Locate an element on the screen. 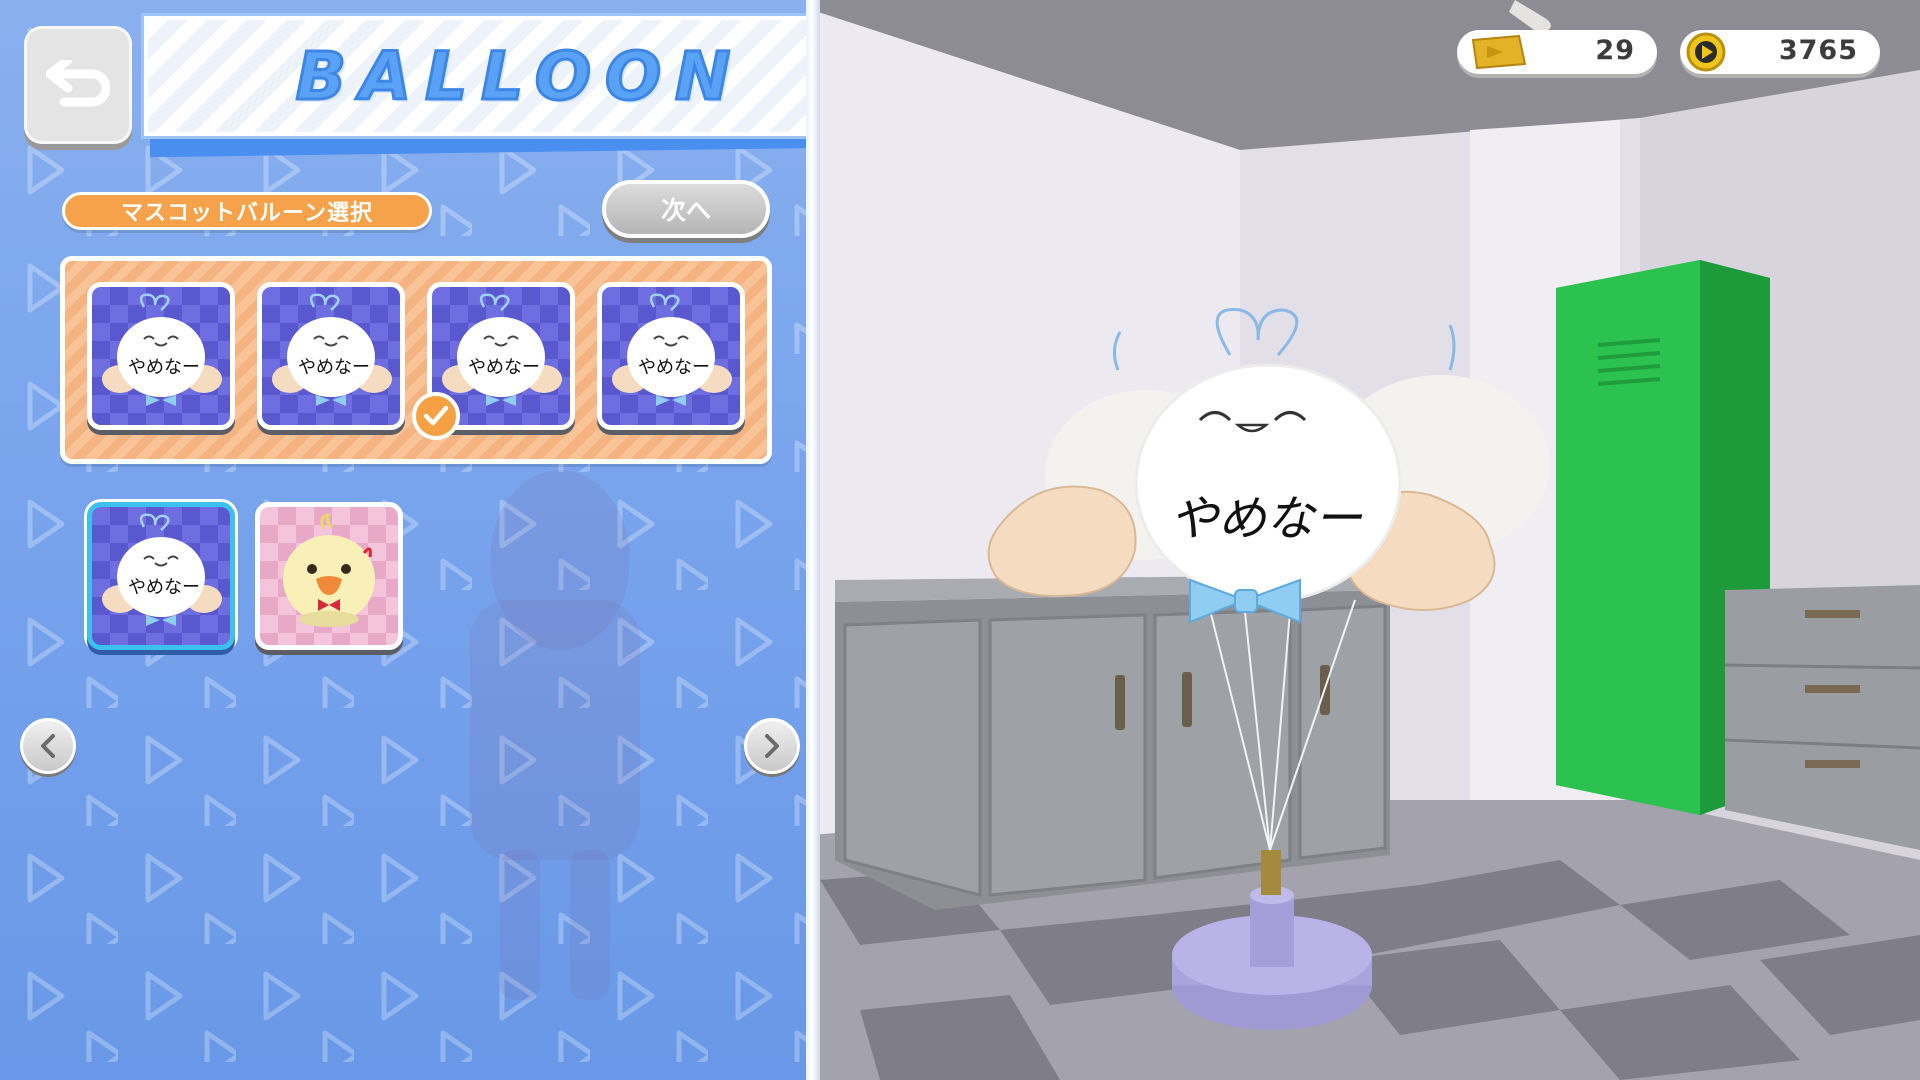 This screenshot has height=1080, width=1920. next-page-button is located at coordinates (772, 746).